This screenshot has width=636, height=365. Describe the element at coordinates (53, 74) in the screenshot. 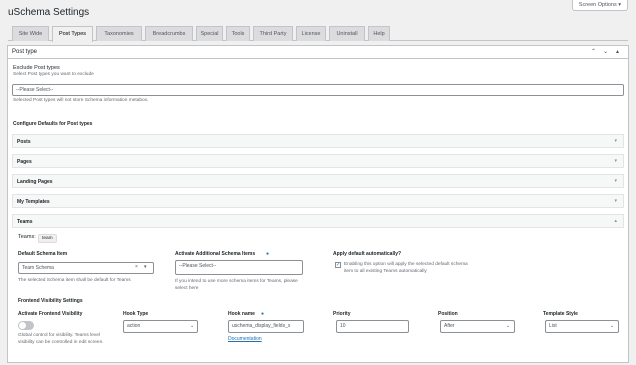

I see `exclude-post-types-desc: Select Post types you want to exclude` at that location.